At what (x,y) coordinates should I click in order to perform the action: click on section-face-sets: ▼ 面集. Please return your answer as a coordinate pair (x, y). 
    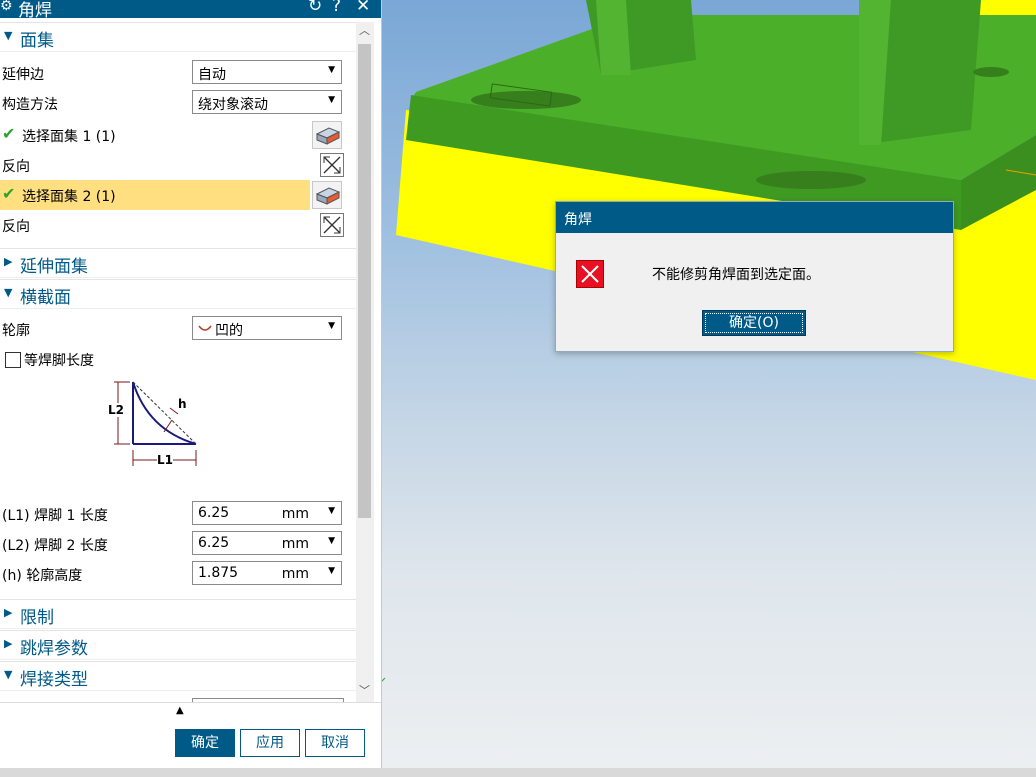
    Looking at the image, I should click on (178, 36).